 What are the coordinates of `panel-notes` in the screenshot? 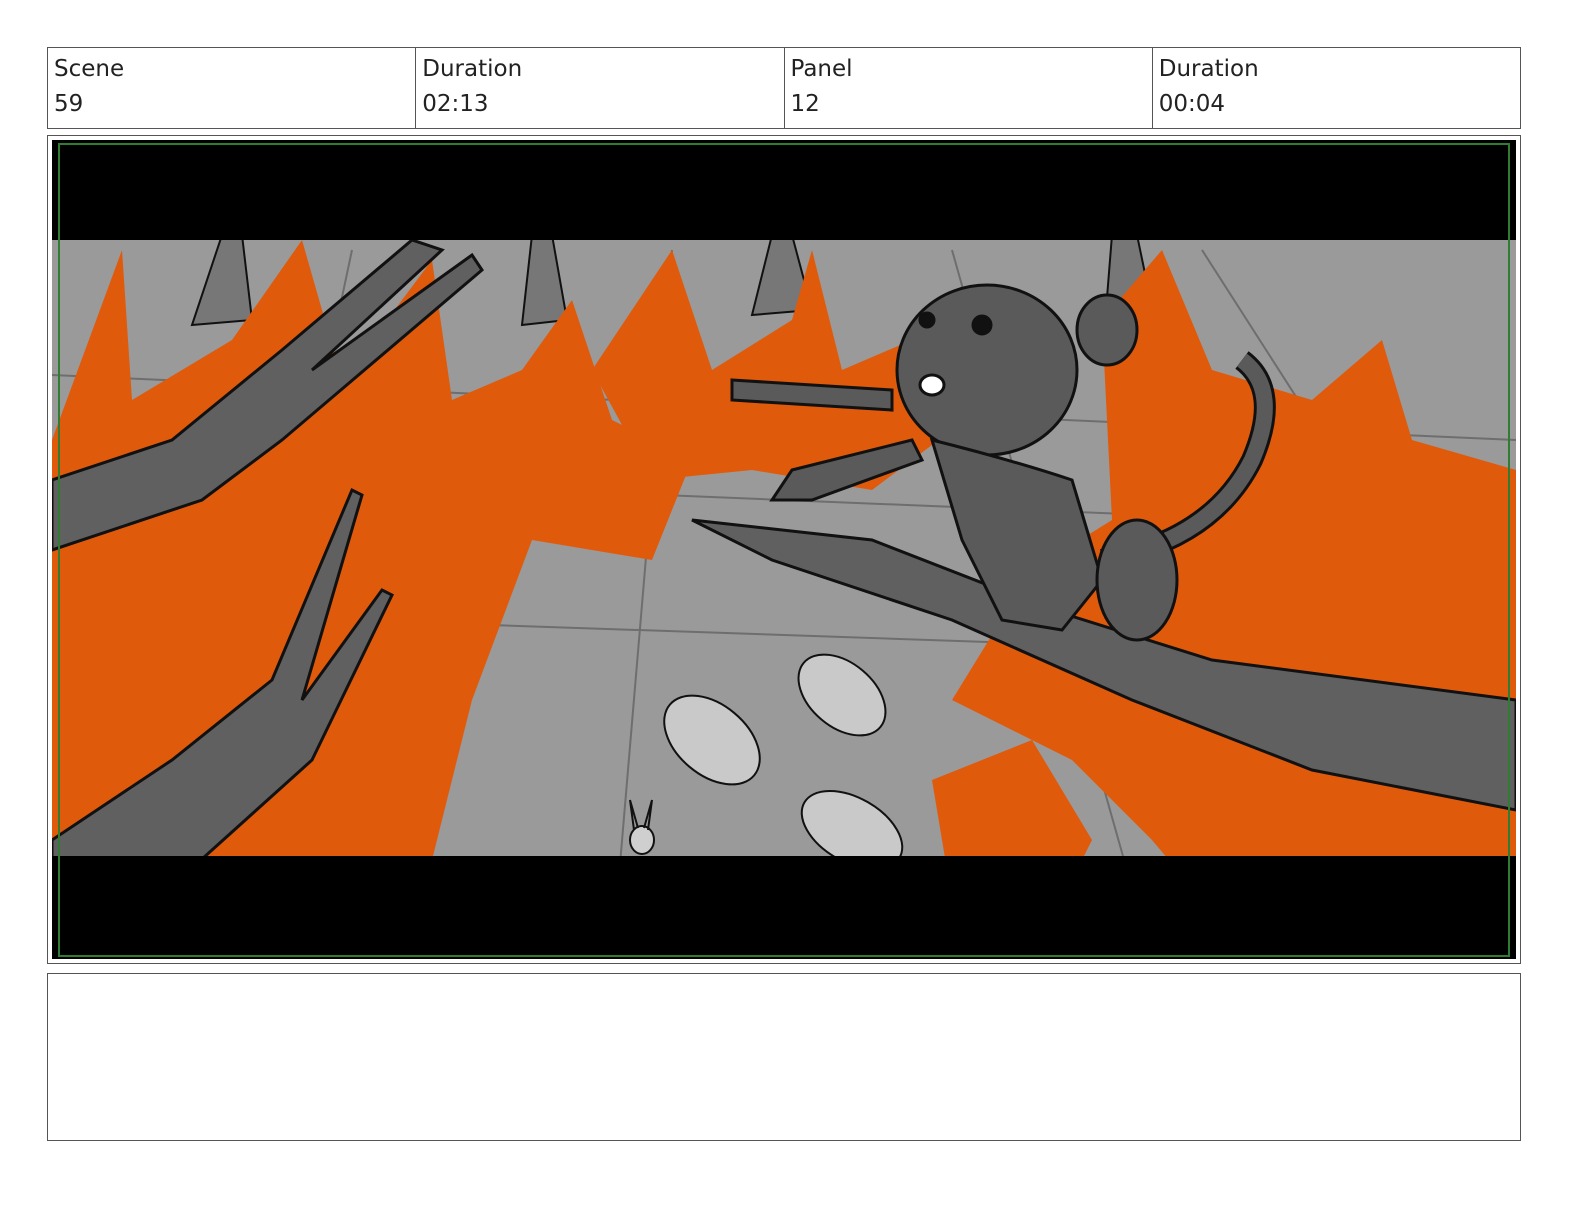 It's located at (784, 1057).